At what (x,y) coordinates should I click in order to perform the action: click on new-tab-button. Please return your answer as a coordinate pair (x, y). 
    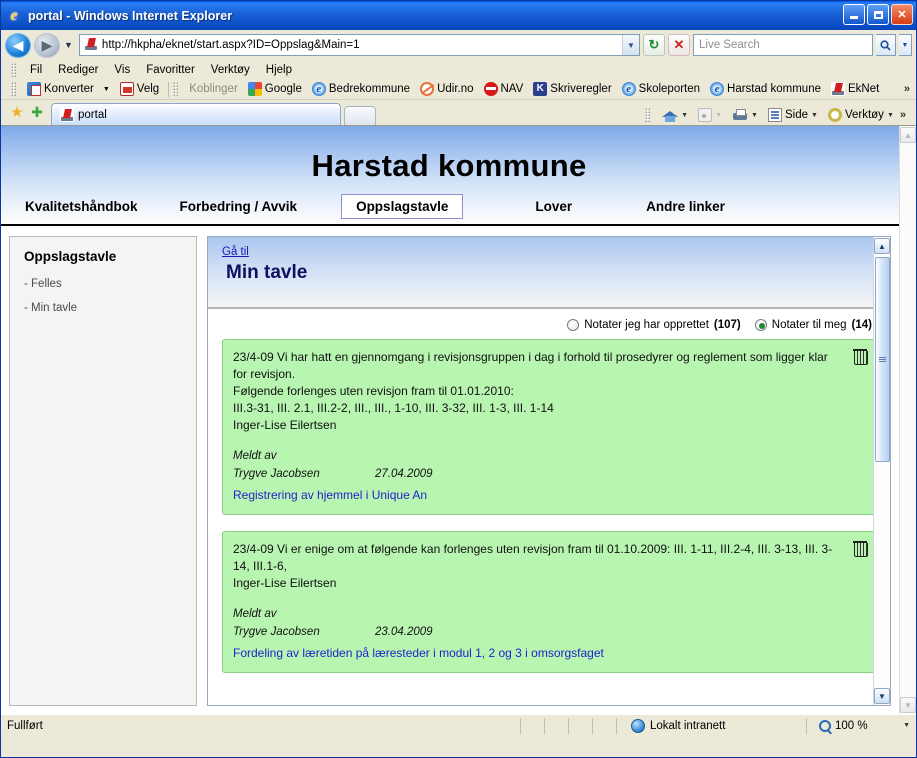
    Looking at the image, I should click on (360, 115).